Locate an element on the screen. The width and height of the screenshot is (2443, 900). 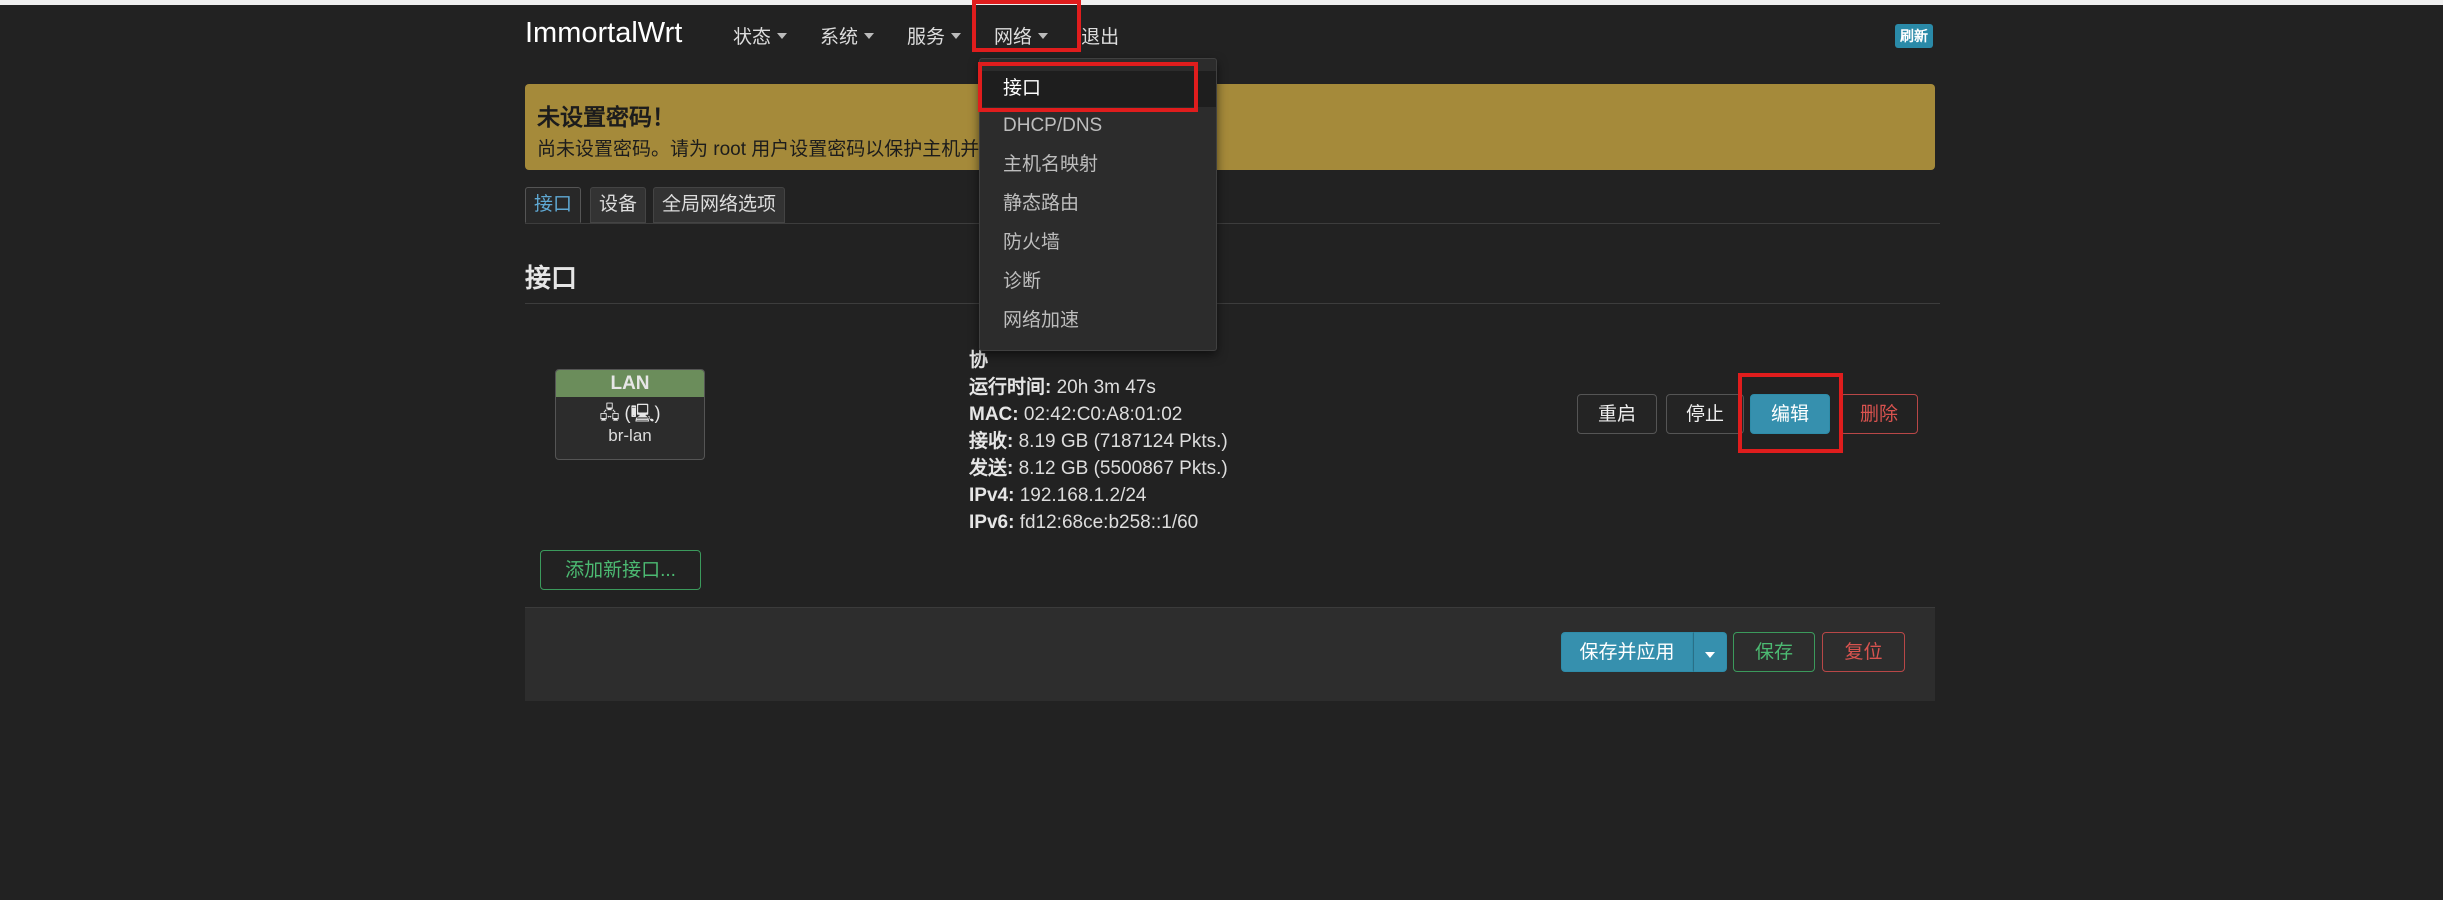
uptime-row: 运行时间: 20h 3m 47s is located at coordinates (1098, 387).